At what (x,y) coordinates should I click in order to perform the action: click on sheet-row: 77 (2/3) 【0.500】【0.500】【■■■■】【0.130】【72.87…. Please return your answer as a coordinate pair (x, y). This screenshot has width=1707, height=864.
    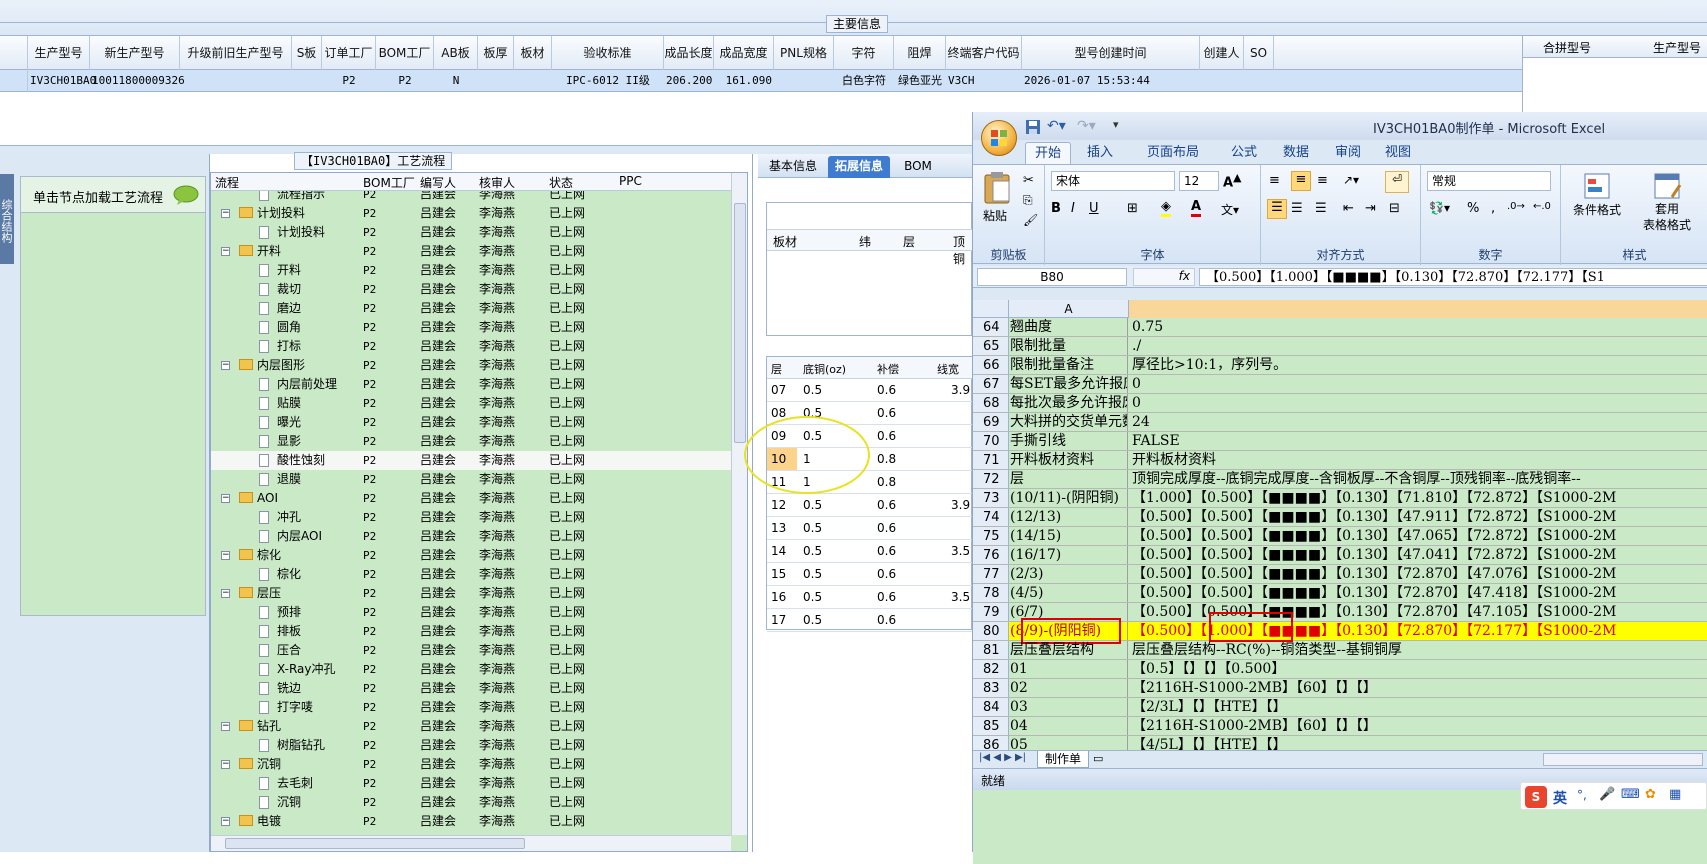
    Looking at the image, I should click on (1340, 574).